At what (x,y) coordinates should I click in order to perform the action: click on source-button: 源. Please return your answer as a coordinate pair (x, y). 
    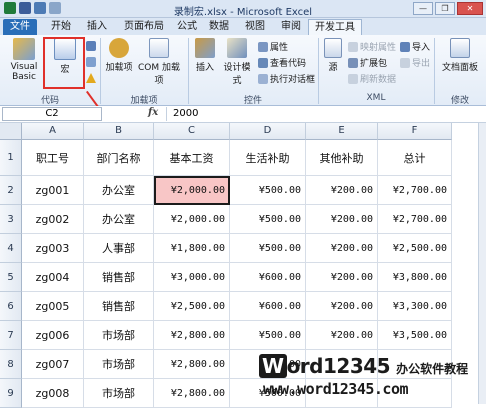
    Looking at the image, I should click on (333, 55).